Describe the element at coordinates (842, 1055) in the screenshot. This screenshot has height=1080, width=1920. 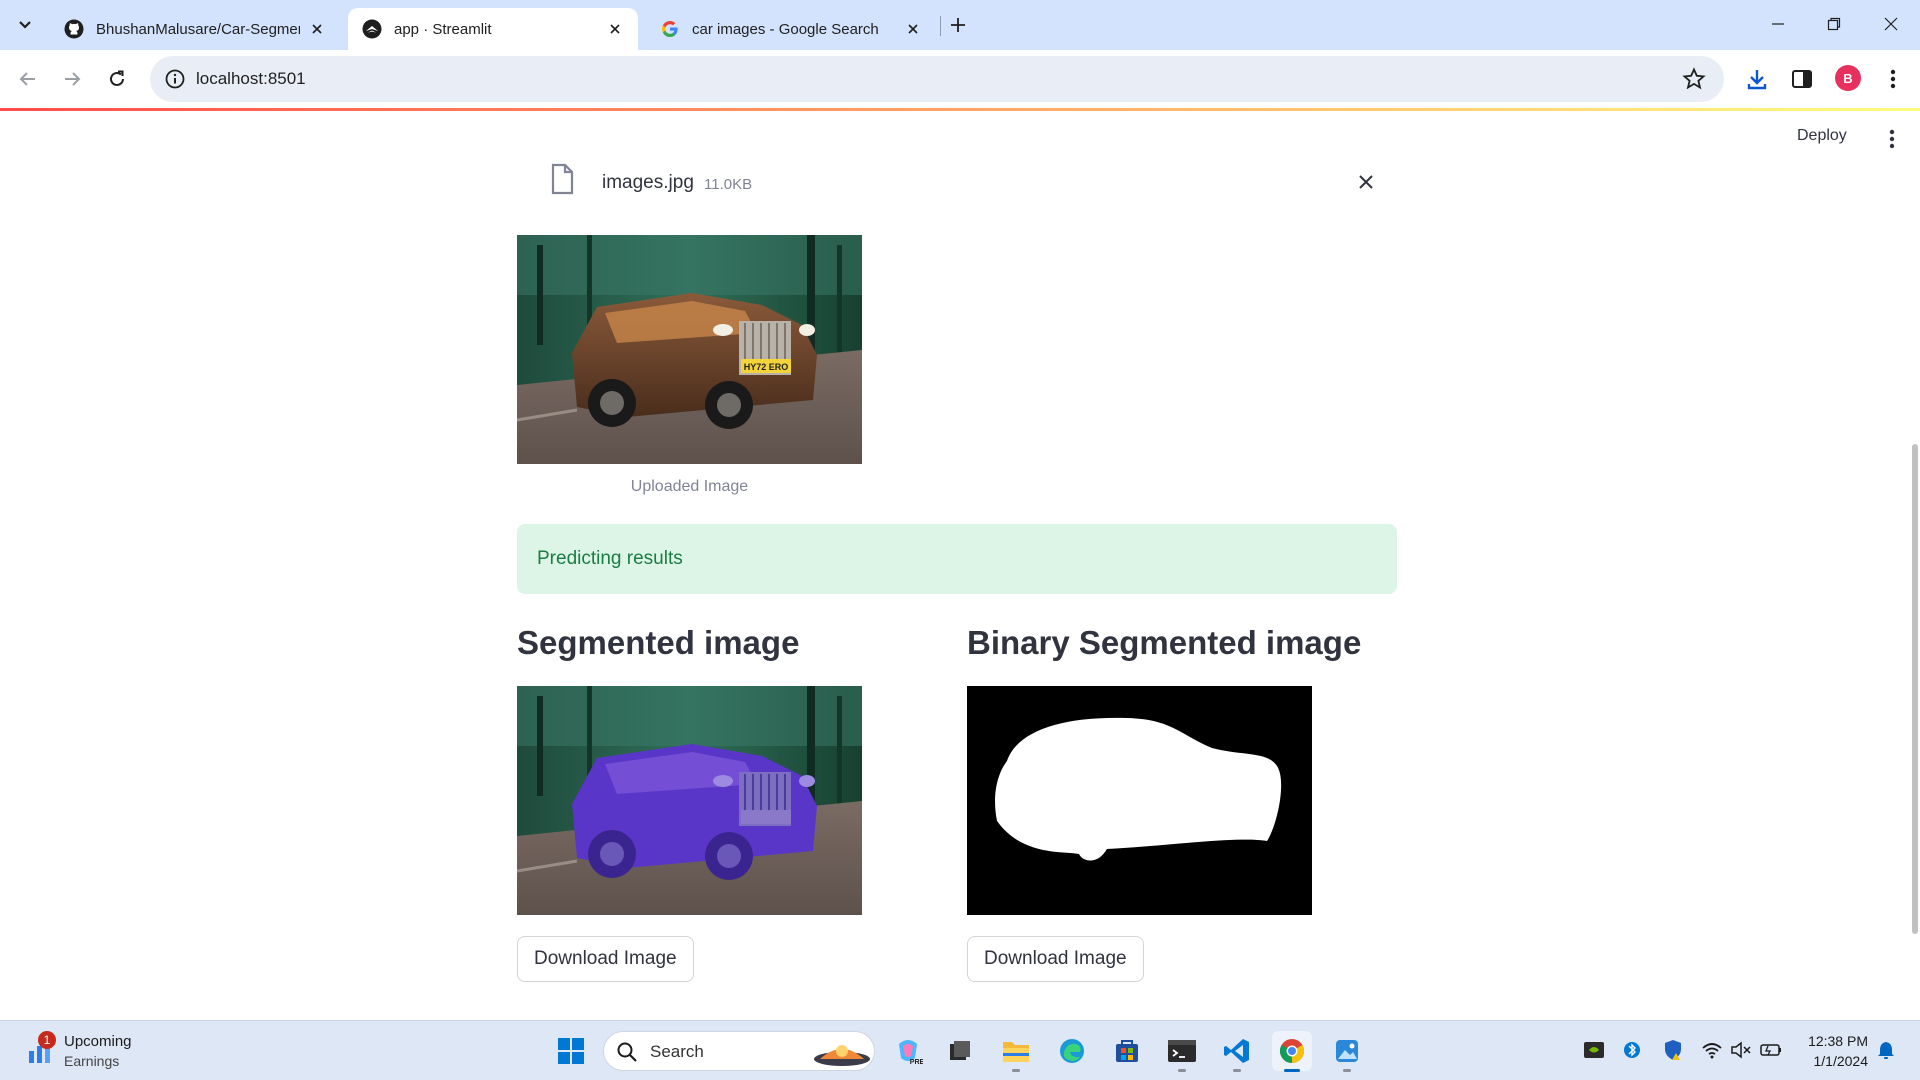
I see `search-highlight-icon` at that location.